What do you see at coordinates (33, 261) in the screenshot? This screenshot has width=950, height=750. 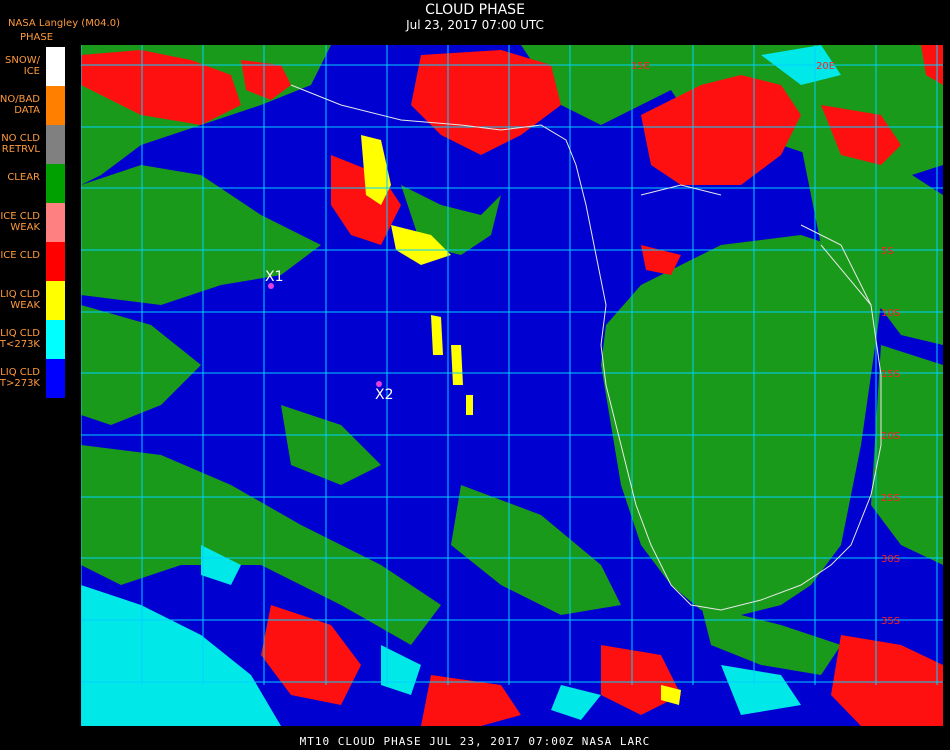 I see `legend-item-ice-cld: ICE CLD` at bounding box center [33, 261].